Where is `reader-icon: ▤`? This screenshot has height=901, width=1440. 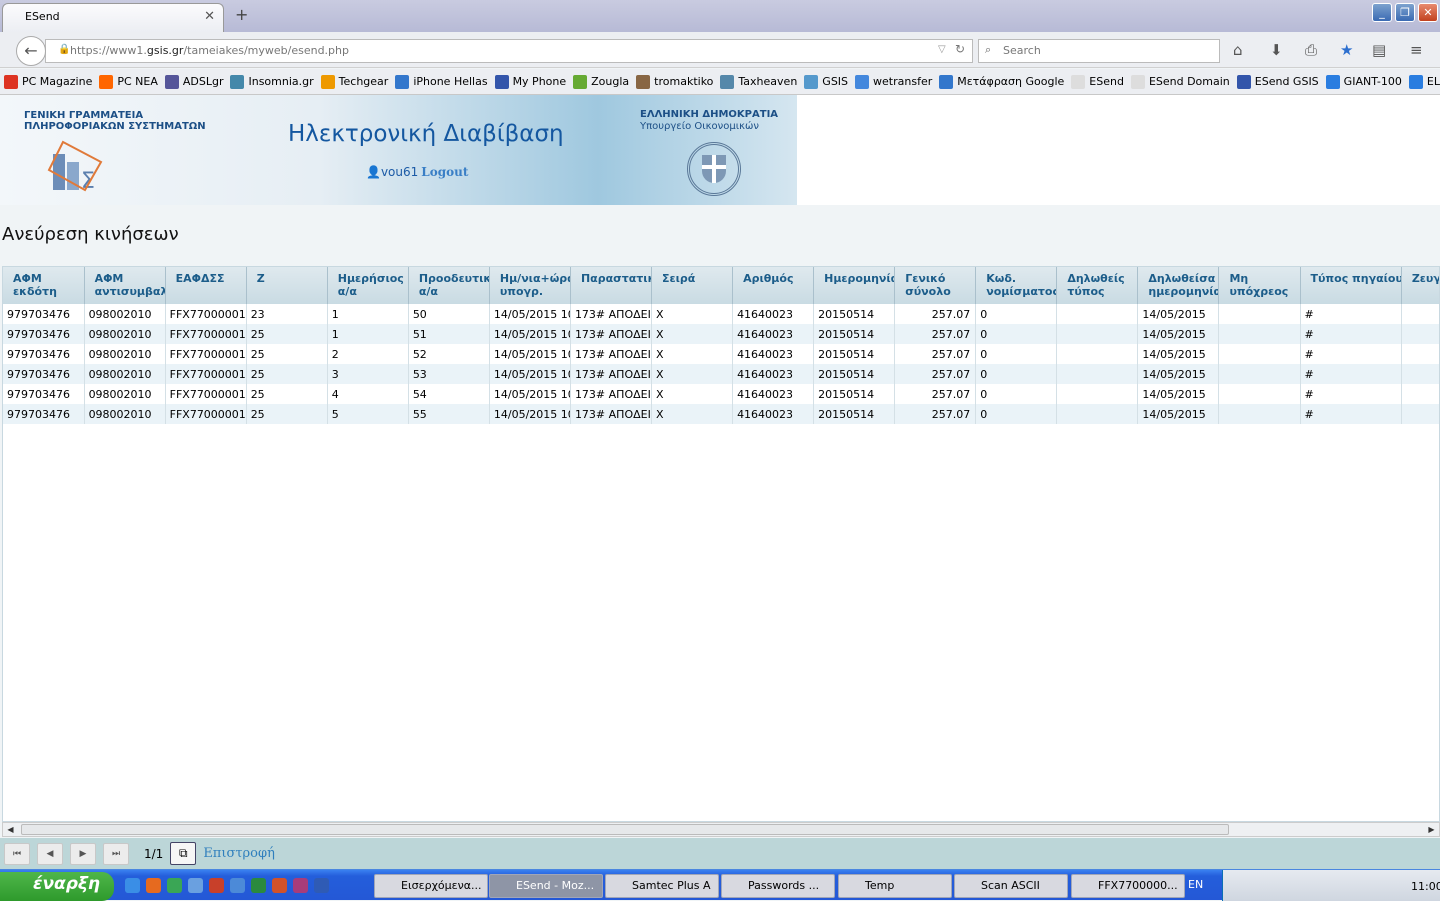 reader-icon: ▤ is located at coordinates (1379, 50).